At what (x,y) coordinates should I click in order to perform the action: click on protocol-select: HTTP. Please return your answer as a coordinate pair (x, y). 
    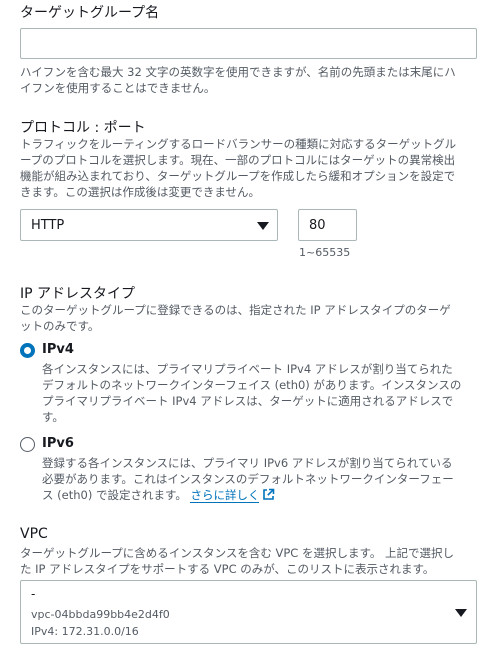
    Looking at the image, I should click on (149, 225).